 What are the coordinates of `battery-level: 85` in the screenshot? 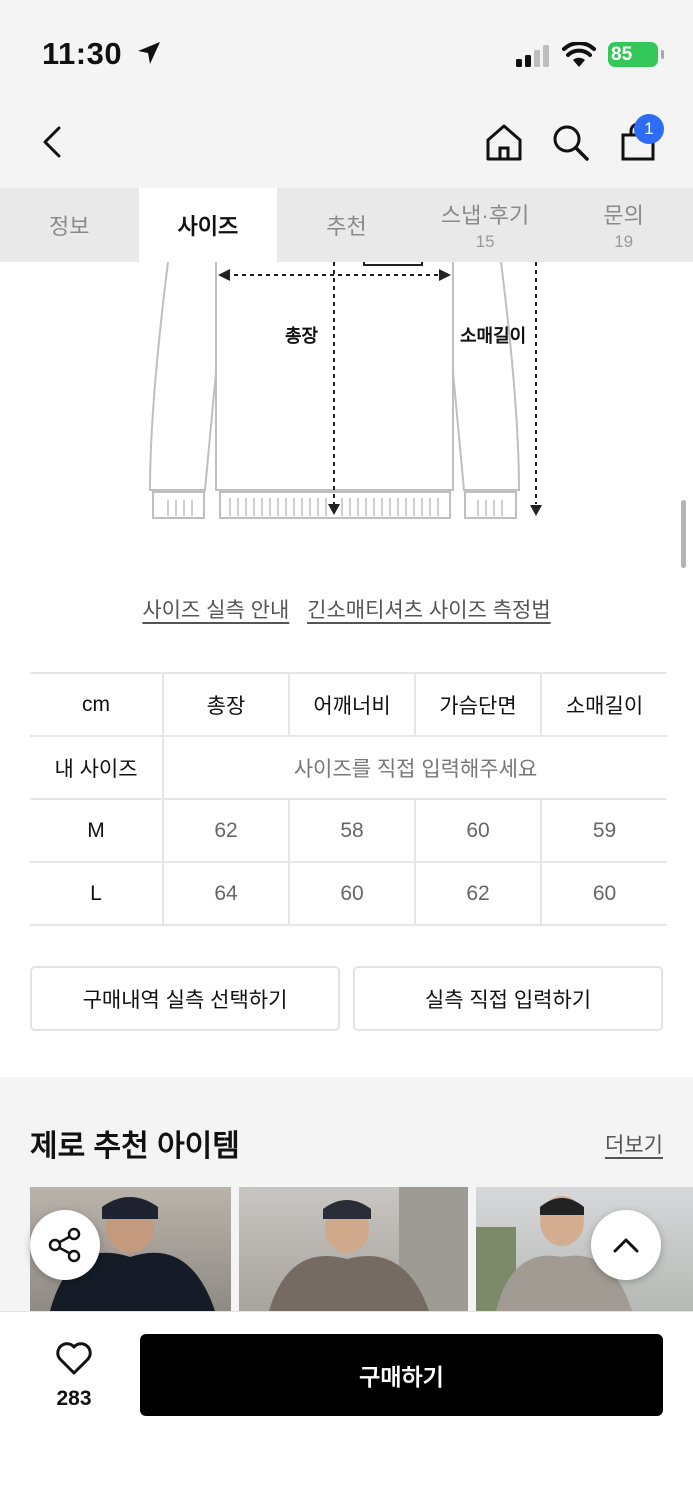 It's located at (622, 54).